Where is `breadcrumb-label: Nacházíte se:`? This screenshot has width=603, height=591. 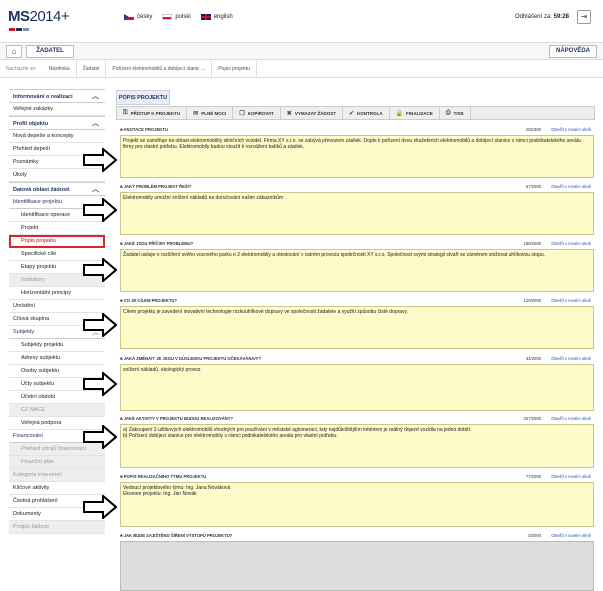 breadcrumb-label: Nacházíte se: is located at coordinates (21, 69).